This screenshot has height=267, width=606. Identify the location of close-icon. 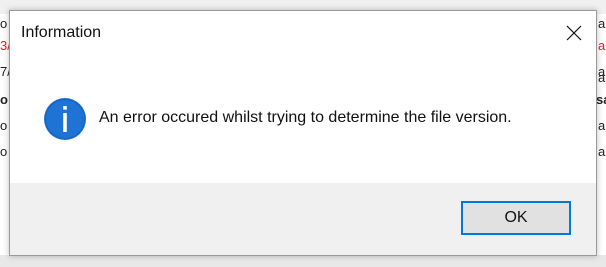
(574, 33).